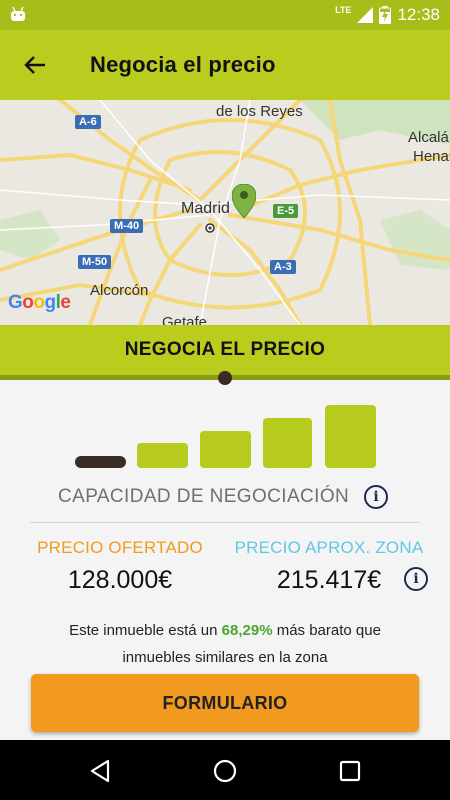  Describe the element at coordinates (385, 15) in the screenshot. I see `battery-icon` at that location.